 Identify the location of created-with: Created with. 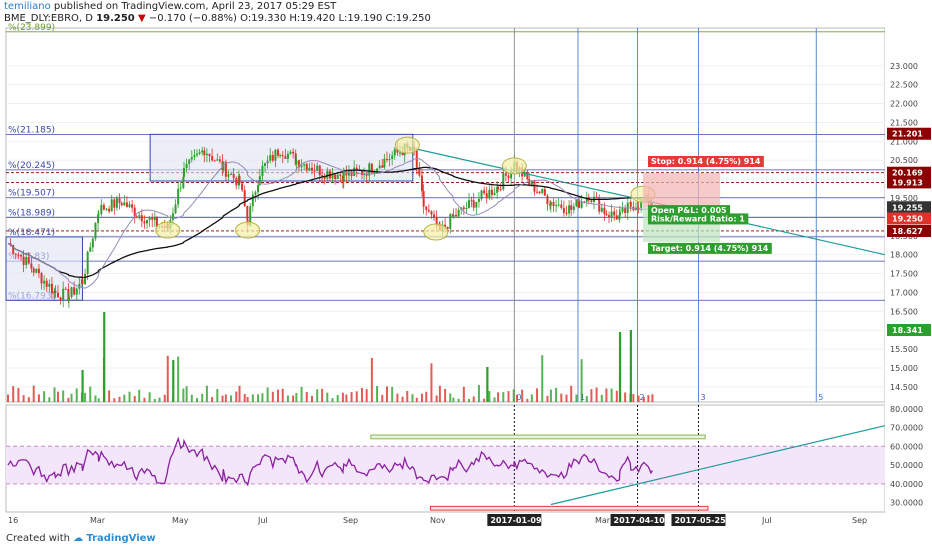
(38, 538).